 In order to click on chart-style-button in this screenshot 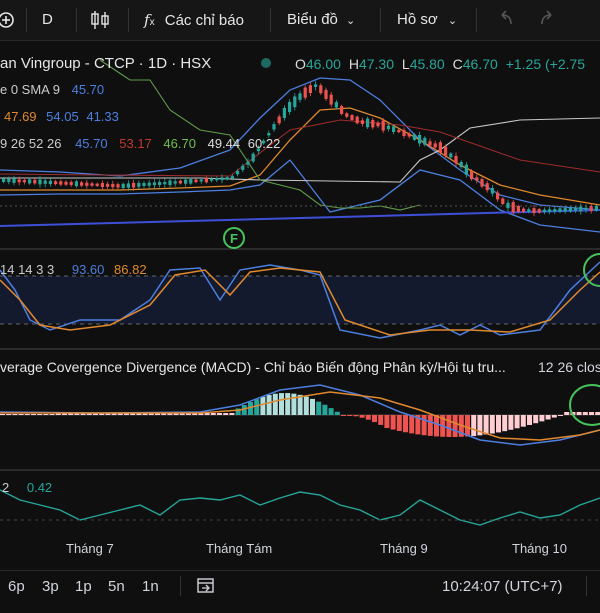, I will do `click(101, 20)`.